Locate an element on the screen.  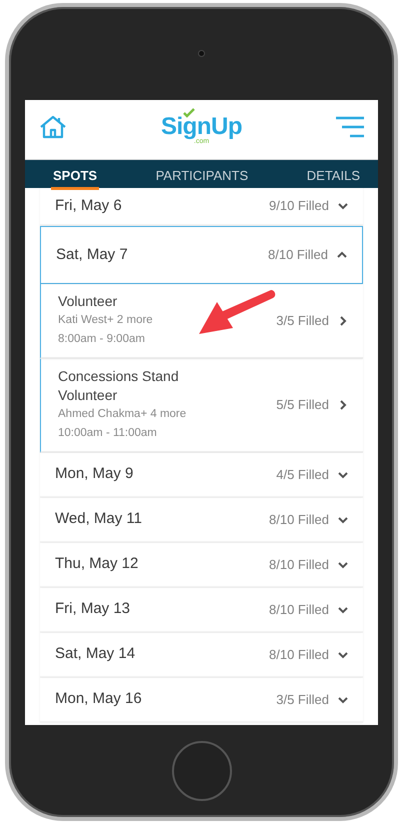
day-date: Mon, May 9 is located at coordinates (94, 474).